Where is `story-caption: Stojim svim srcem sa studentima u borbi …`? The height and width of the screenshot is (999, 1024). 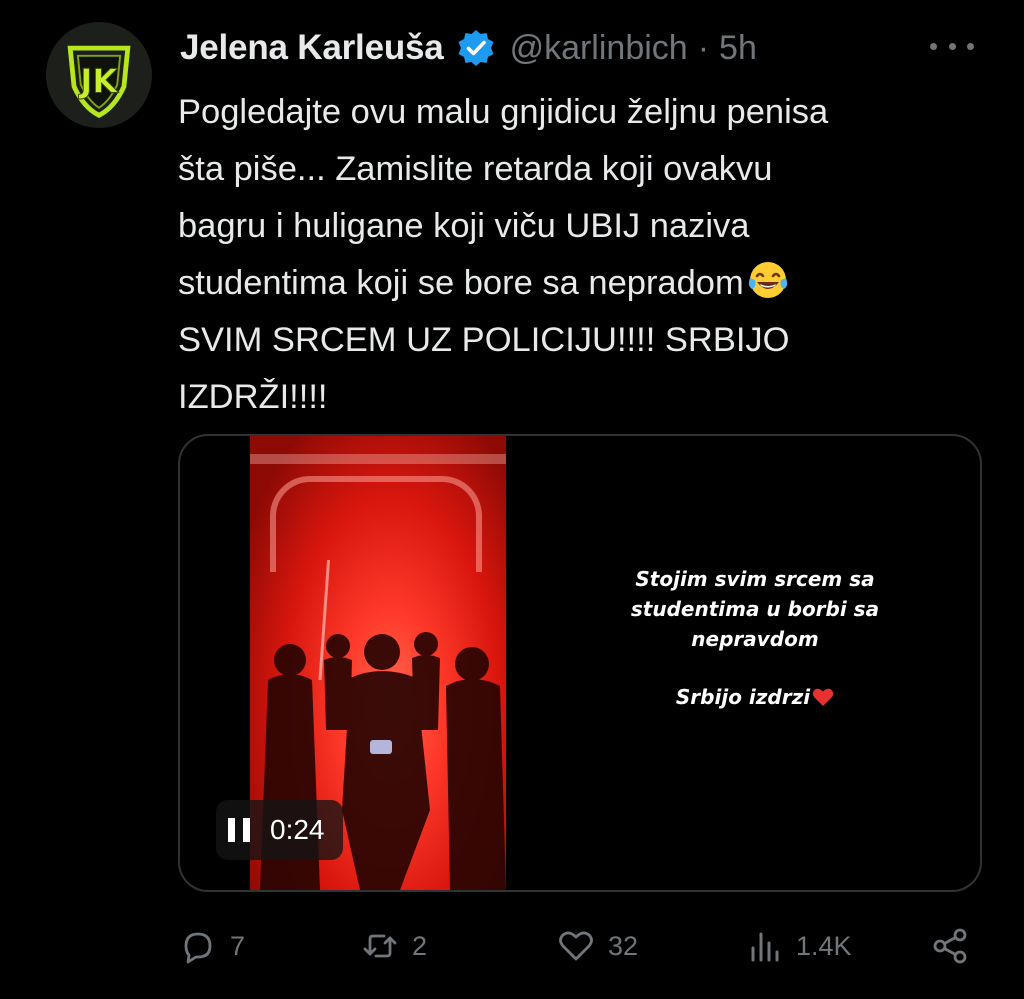 story-caption: Stojim svim srcem sa studentima u borbi … is located at coordinates (755, 638).